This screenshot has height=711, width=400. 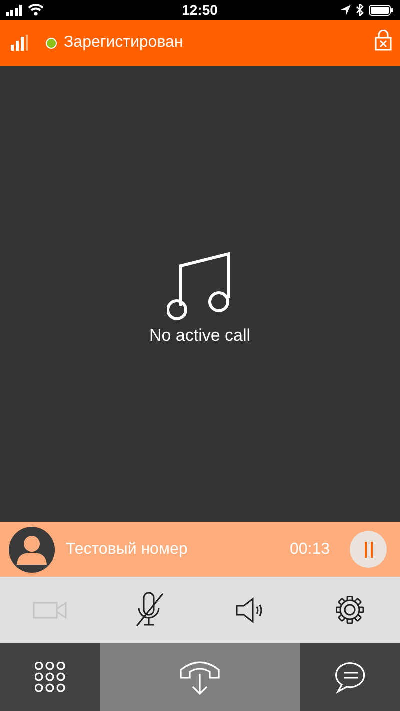 I want to click on chat-icon, so click(x=350, y=677).